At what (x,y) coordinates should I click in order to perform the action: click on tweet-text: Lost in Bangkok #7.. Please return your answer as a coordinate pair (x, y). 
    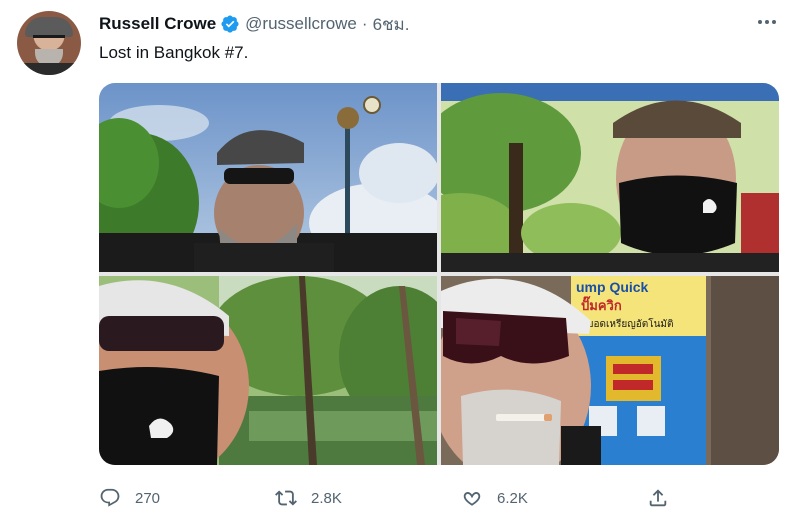
    Looking at the image, I should click on (174, 52).